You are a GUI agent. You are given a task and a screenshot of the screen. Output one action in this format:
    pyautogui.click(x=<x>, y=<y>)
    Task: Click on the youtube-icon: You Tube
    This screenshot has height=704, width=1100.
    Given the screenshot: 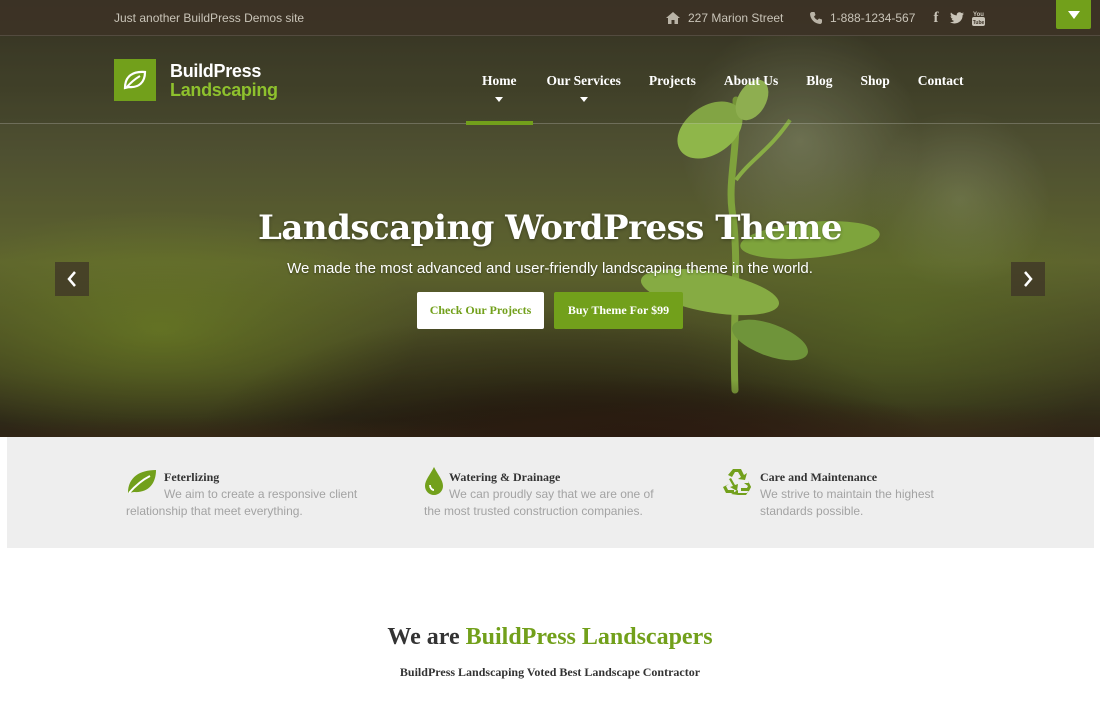 What is the action you would take?
    pyautogui.click(x=978, y=18)
    